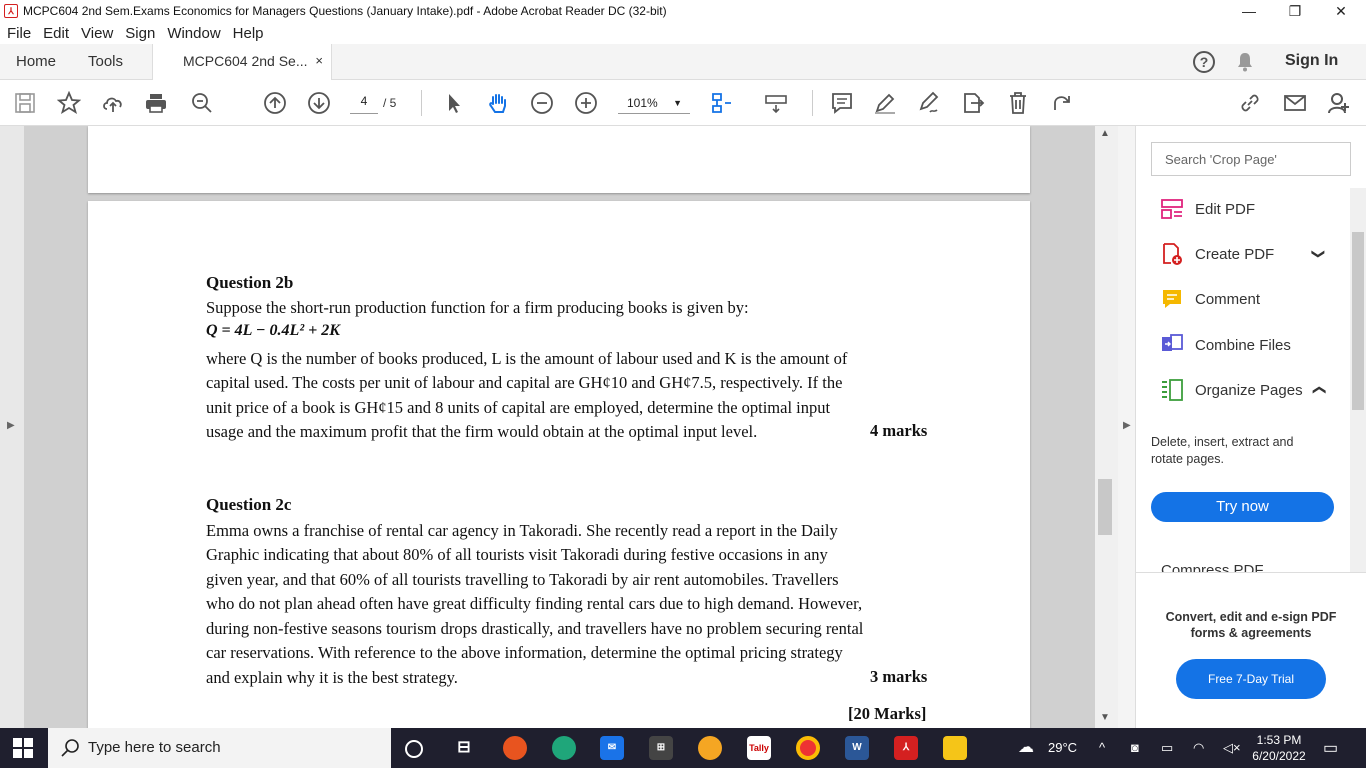 This screenshot has width=1366, height=768. Describe the element at coordinates (1243, 390) in the screenshot. I see `tool-organize-pages: Organize Pages ❯` at that location.